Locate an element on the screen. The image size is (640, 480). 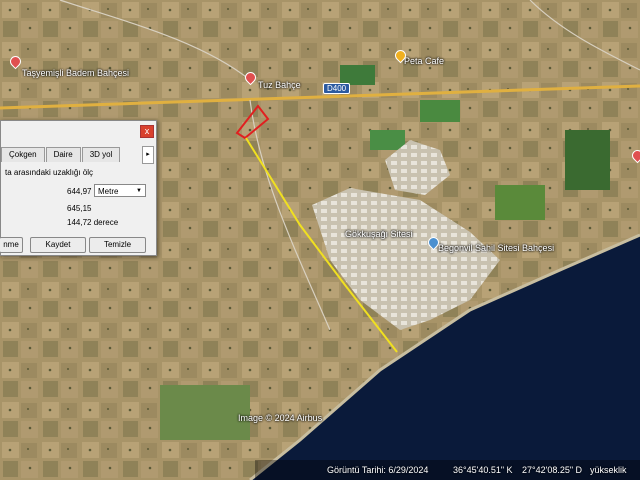
chevron-down-icon: ▼ is located at coordinates (139, 191).